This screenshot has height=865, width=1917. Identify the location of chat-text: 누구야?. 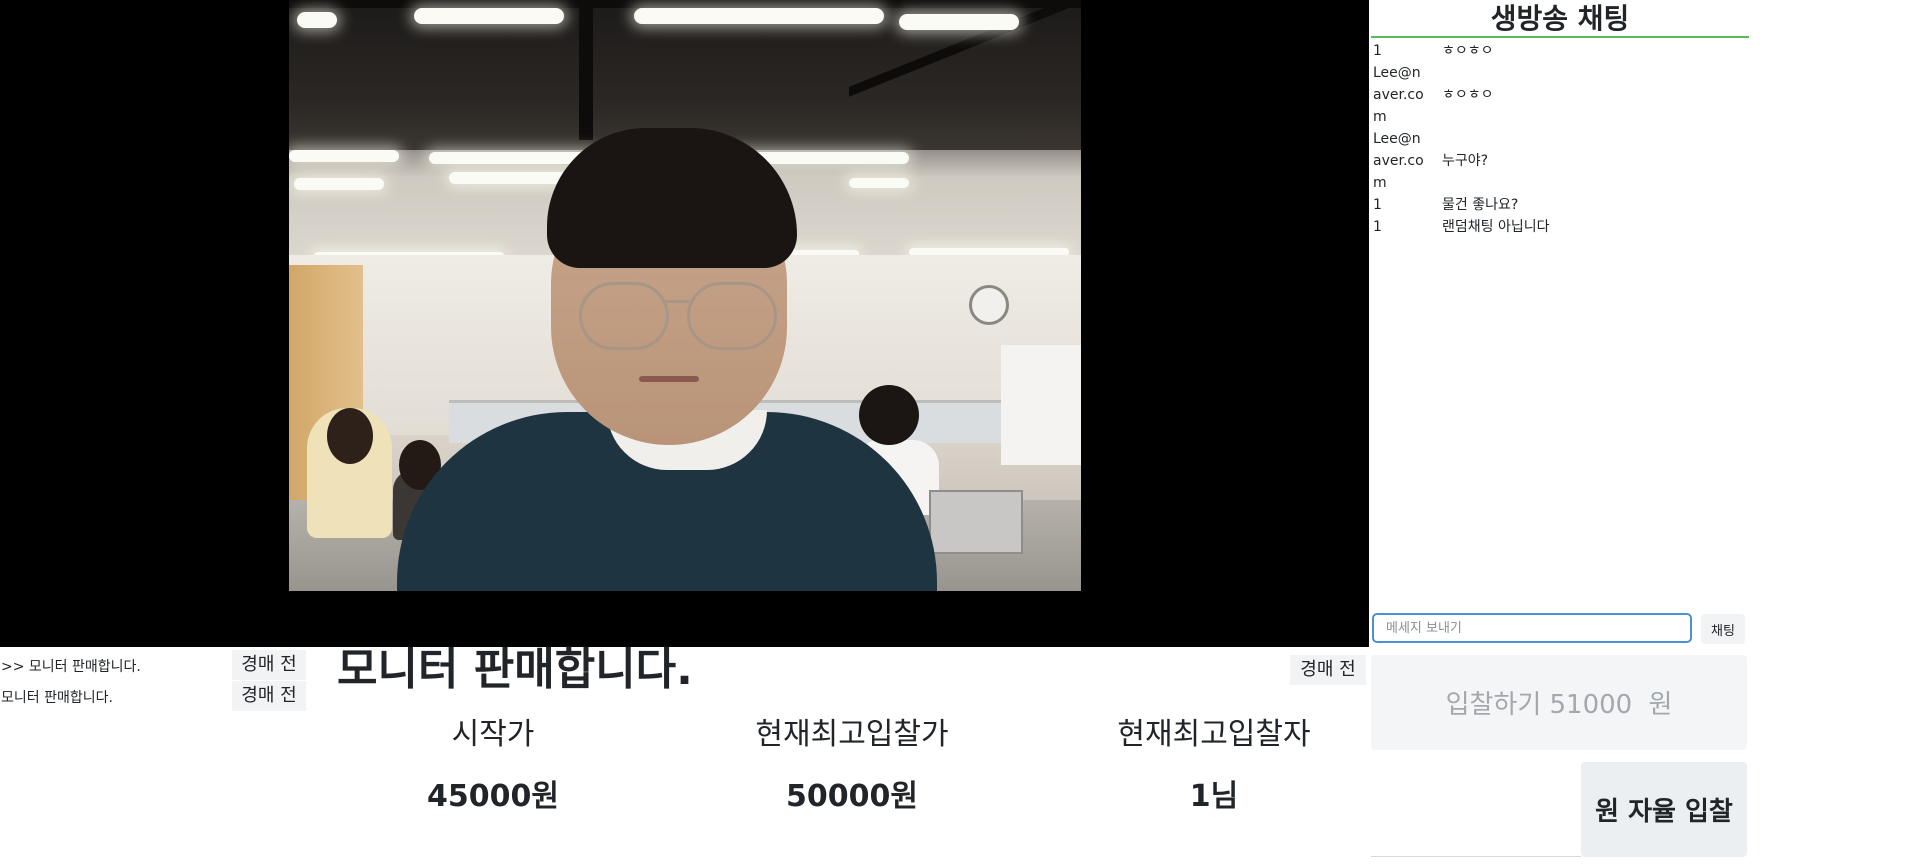
(1465, 161).